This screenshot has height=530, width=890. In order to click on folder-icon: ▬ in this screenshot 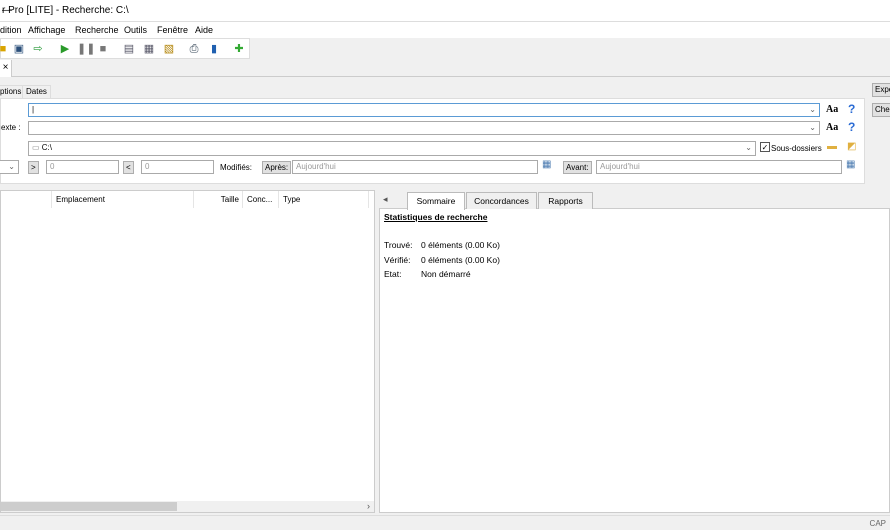, I will do `click(832, 146)`.